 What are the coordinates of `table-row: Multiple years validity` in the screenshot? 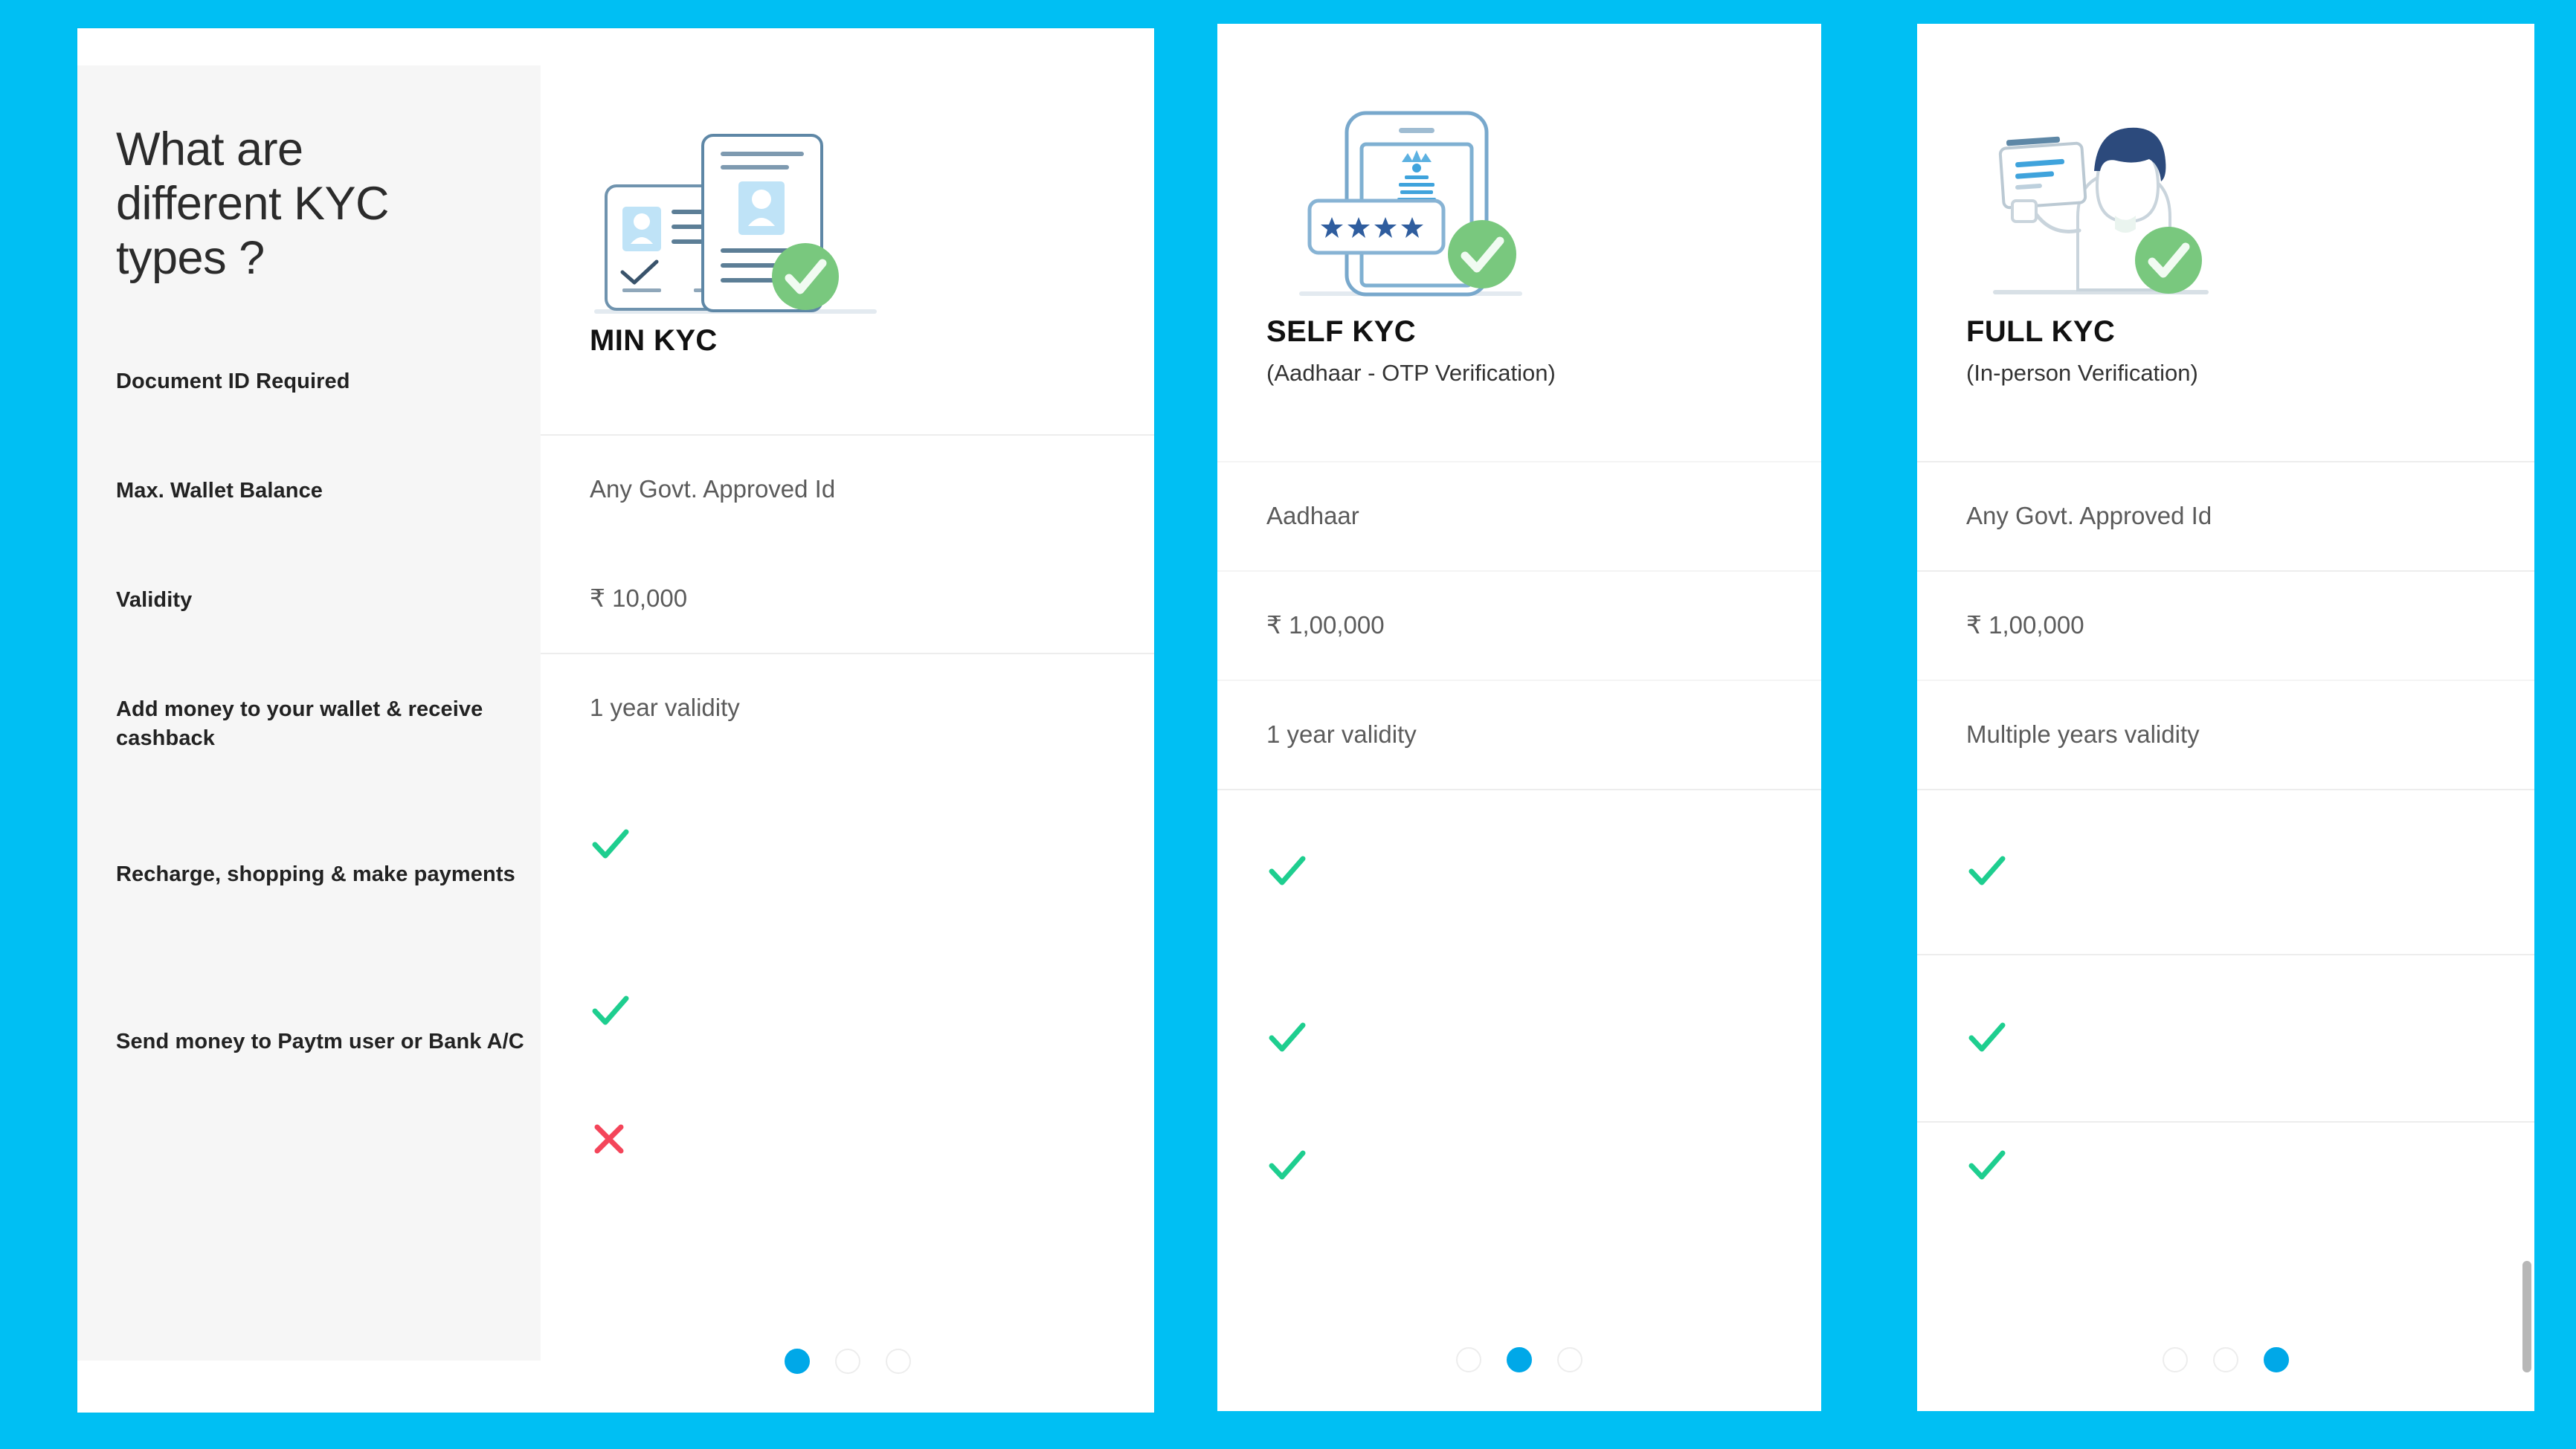 It's located at (2225, 734).